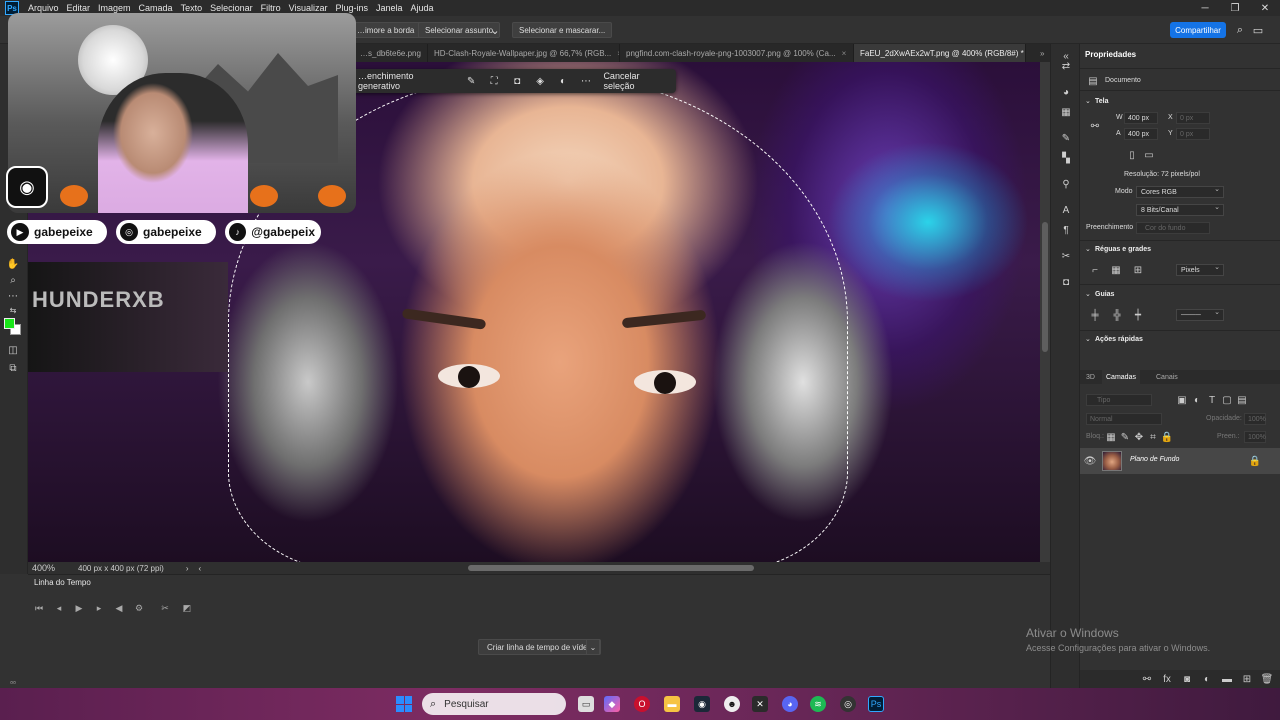 The image size is (1280, 720). I want to click on menu-texto: Texto, so click(192, 8).